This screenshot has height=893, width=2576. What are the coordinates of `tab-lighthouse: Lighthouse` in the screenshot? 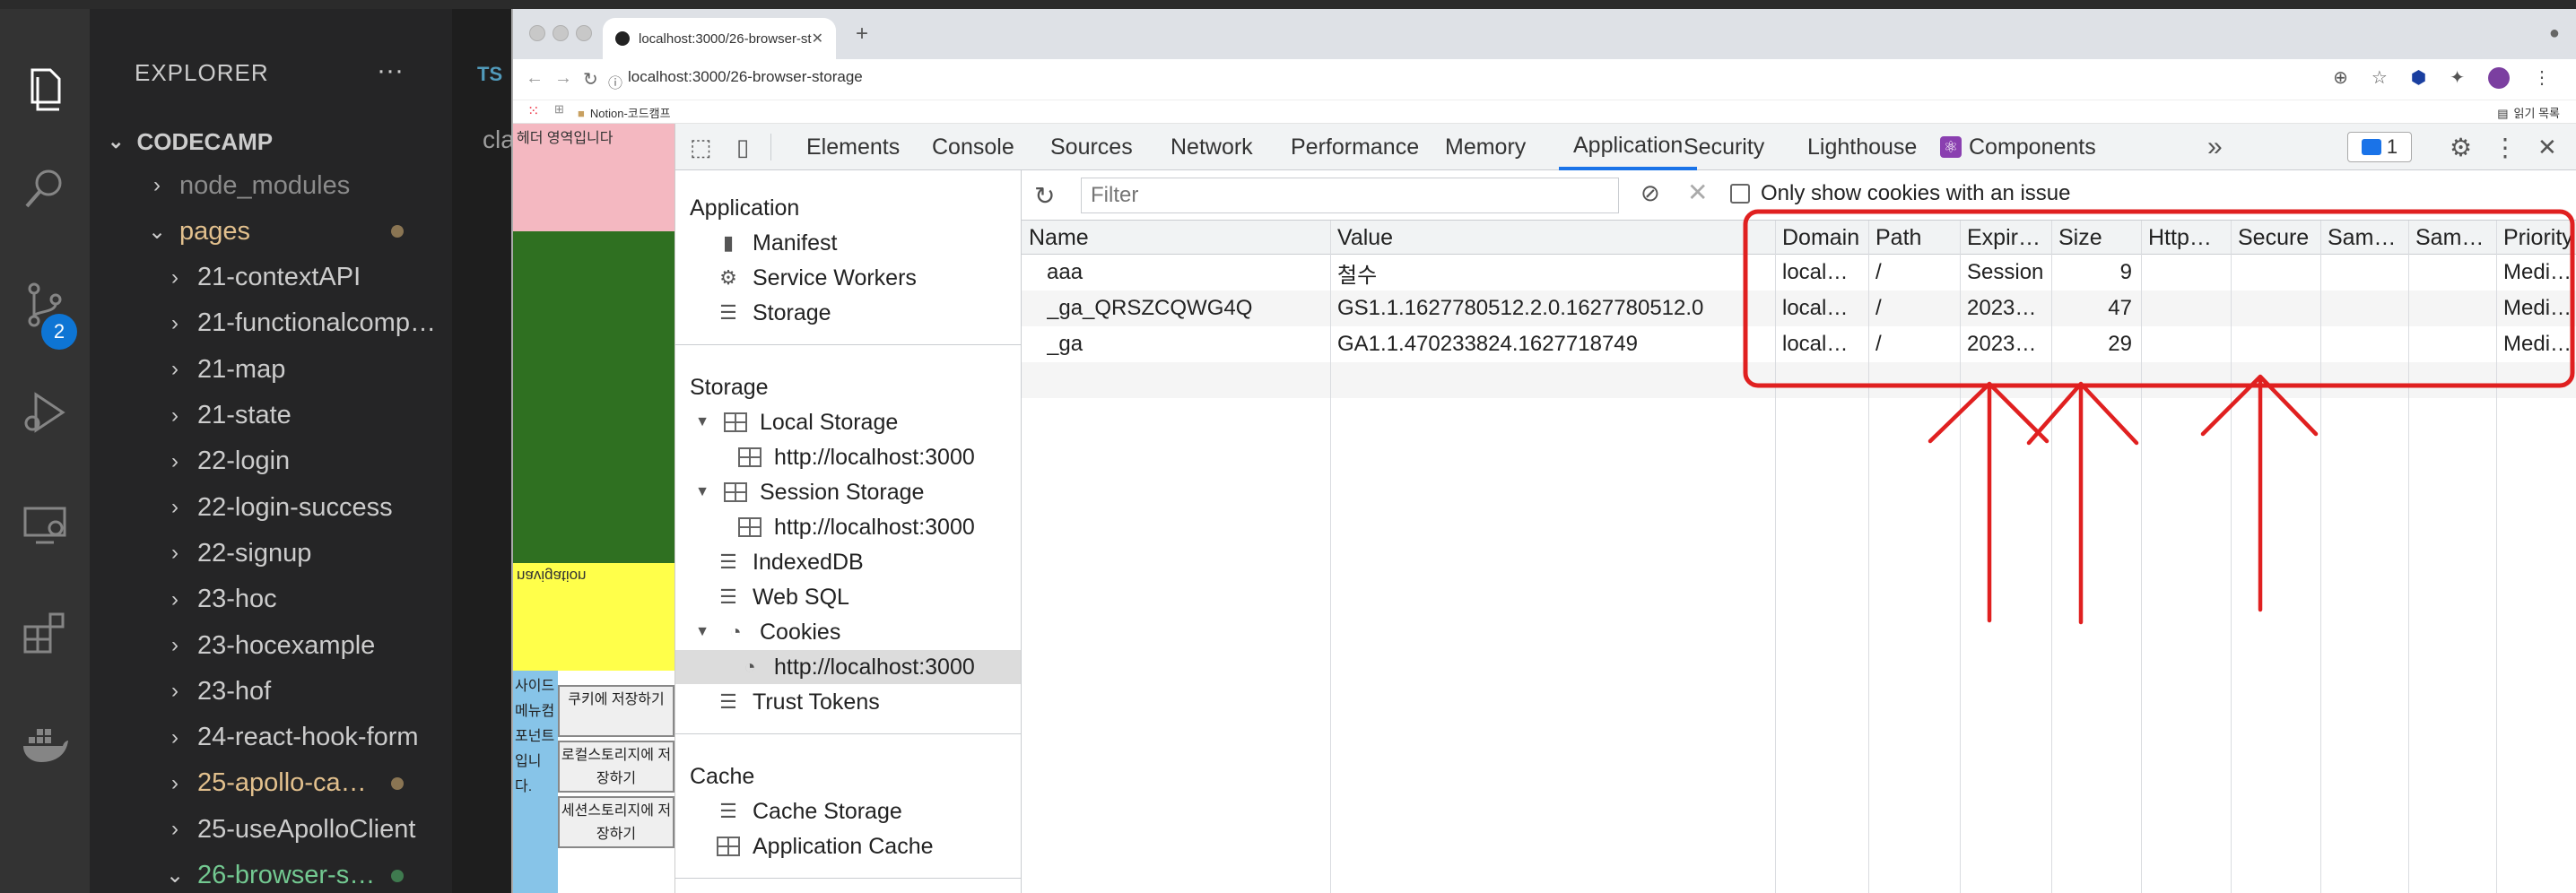 It's located at (1862, 147).